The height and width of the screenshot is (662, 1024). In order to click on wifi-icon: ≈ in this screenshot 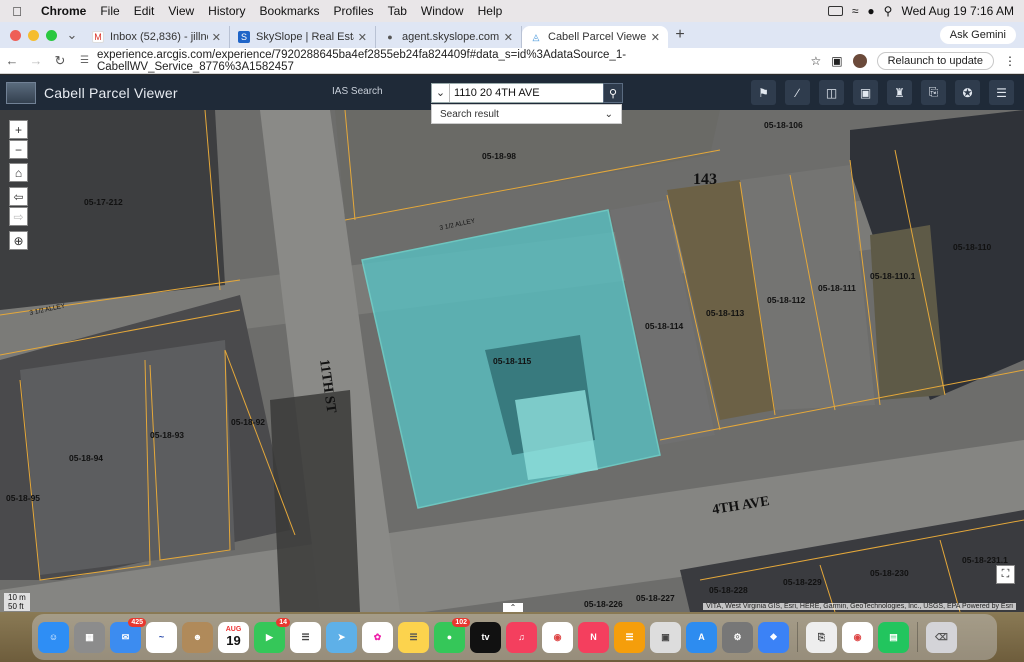, I will do `click(855, 11)`.